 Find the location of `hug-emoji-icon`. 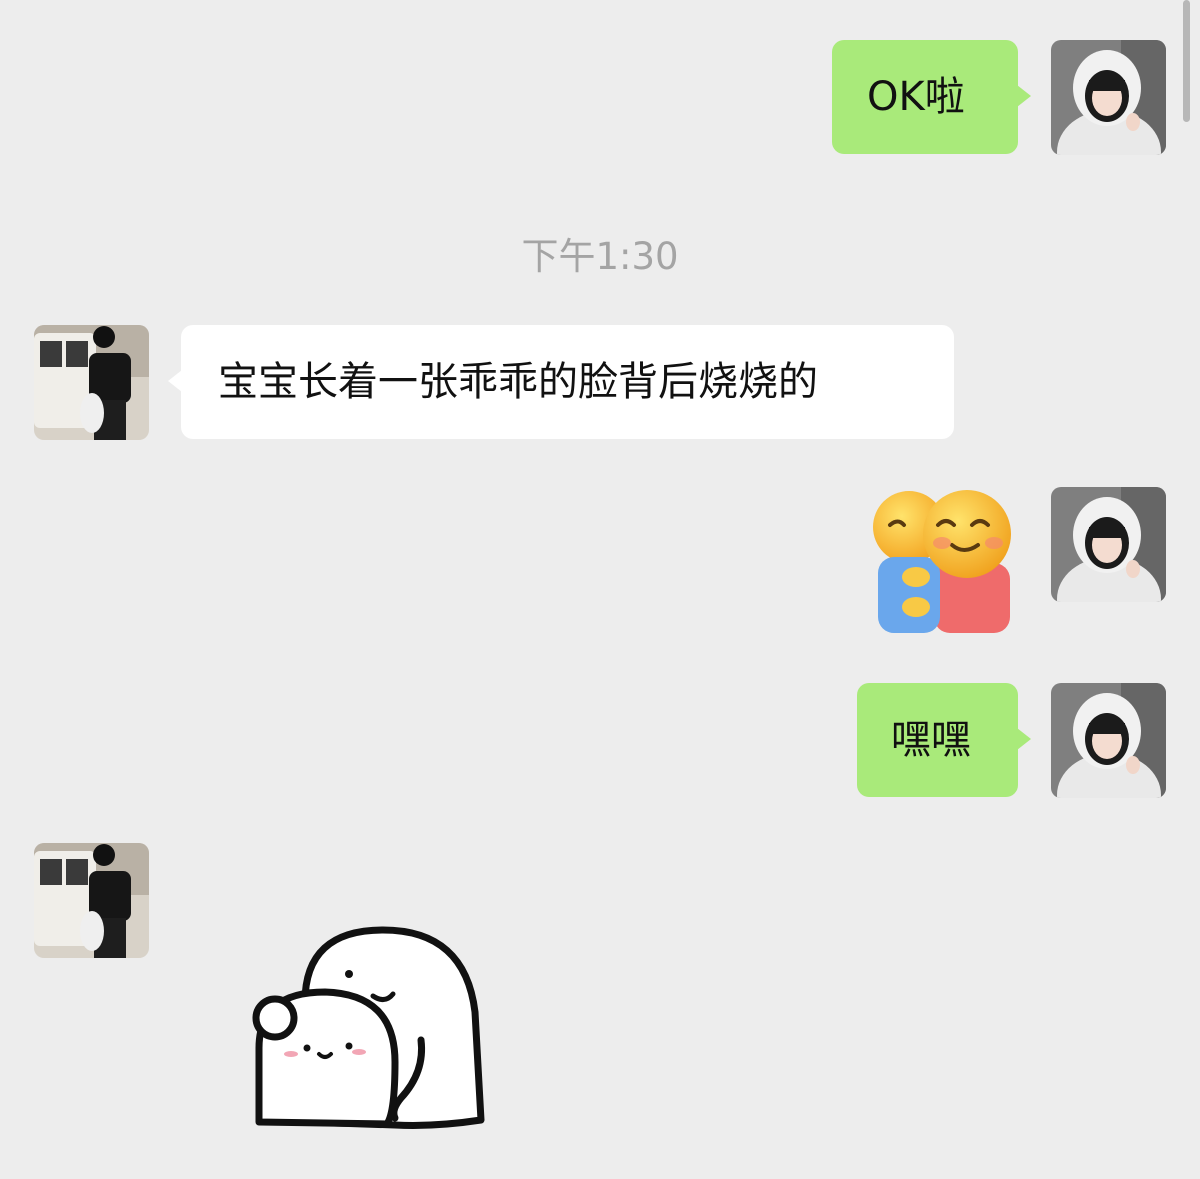

hug-emoji-icon is located at coordinates (942, 561).